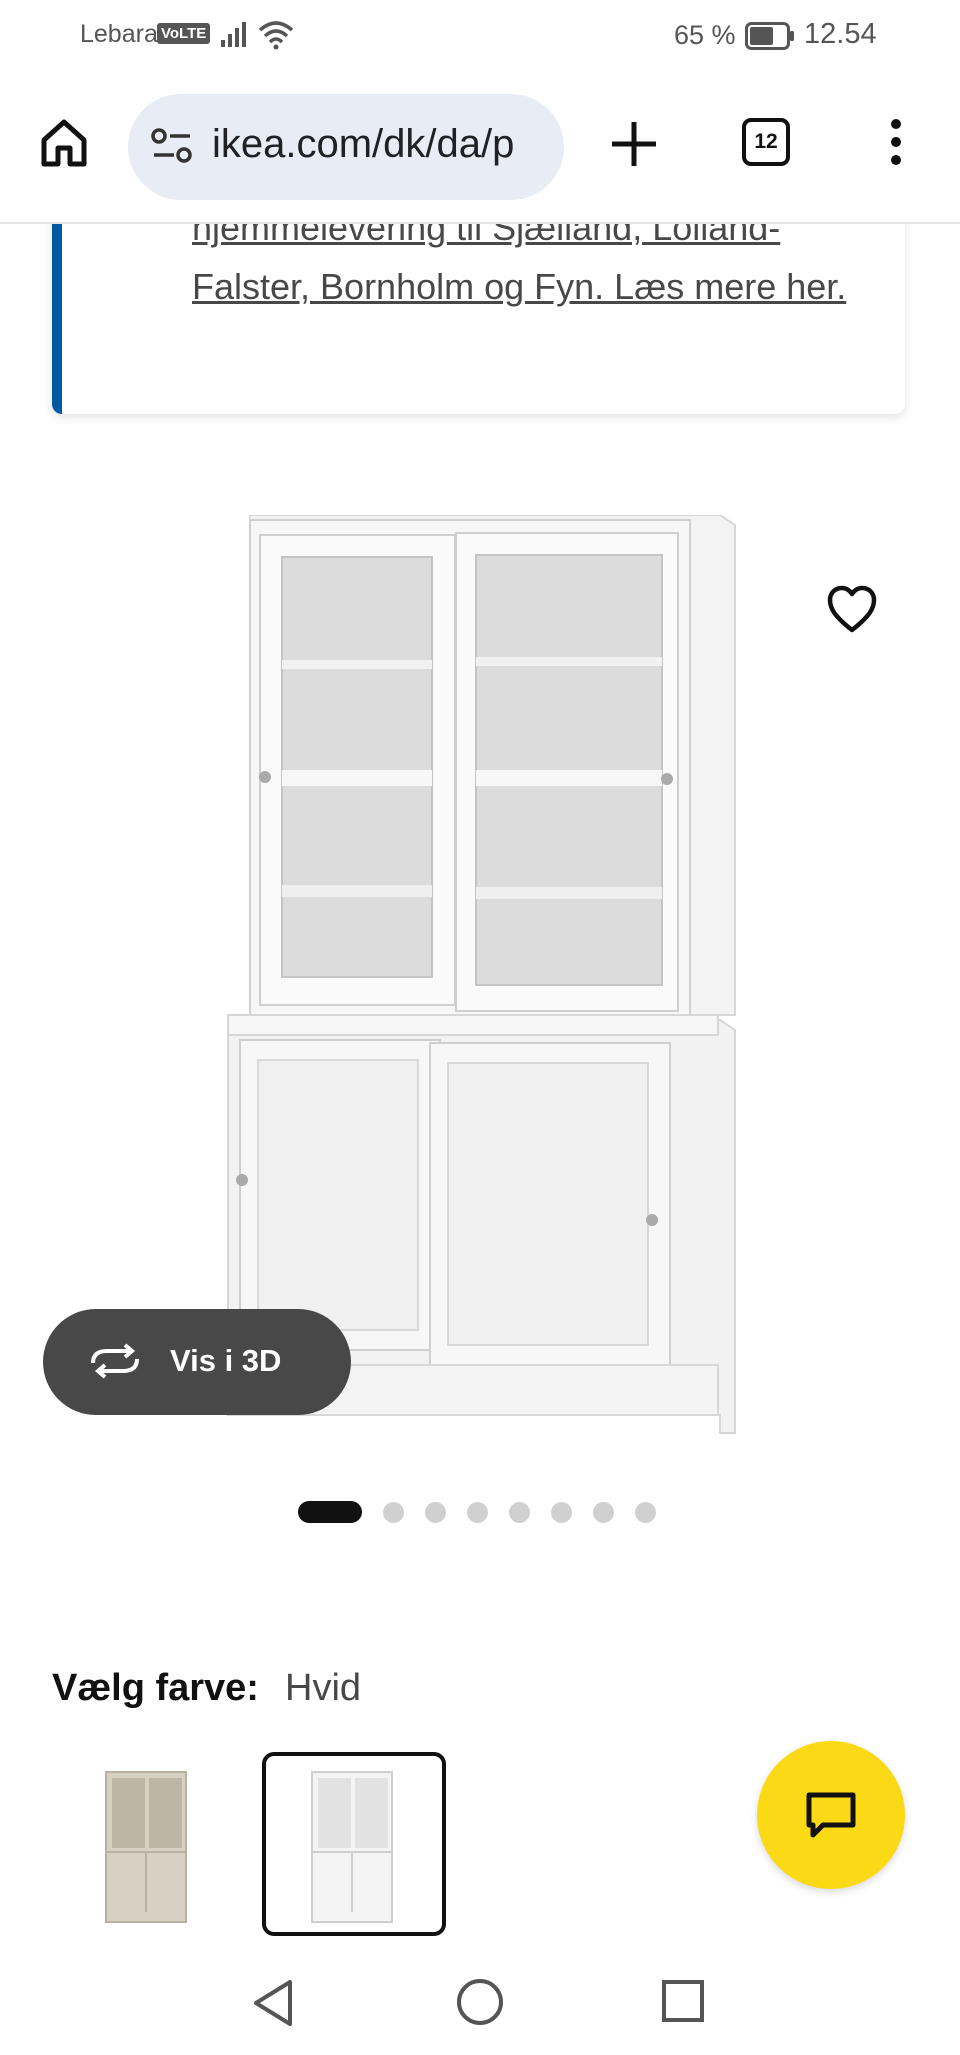 The height and width of the screenshot is (2055, 960). What do you see at coordinates (172, 1844) in the screenshot?
I see `color-swatch-beige` at bounding box center [172, 1844].